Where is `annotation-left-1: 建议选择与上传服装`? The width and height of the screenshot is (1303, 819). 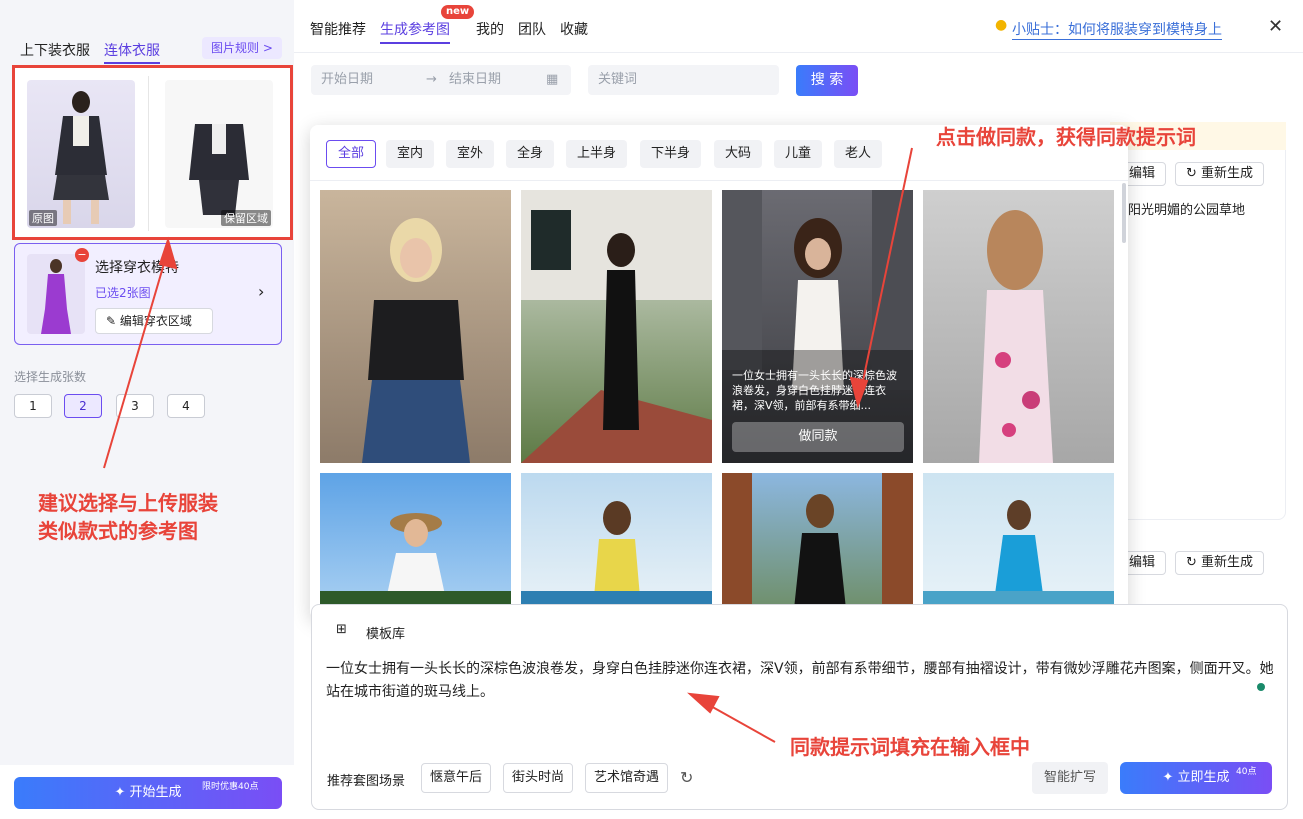 annotation-left-1: 建议选择与上传服装 is located at coordinates (128, 503).